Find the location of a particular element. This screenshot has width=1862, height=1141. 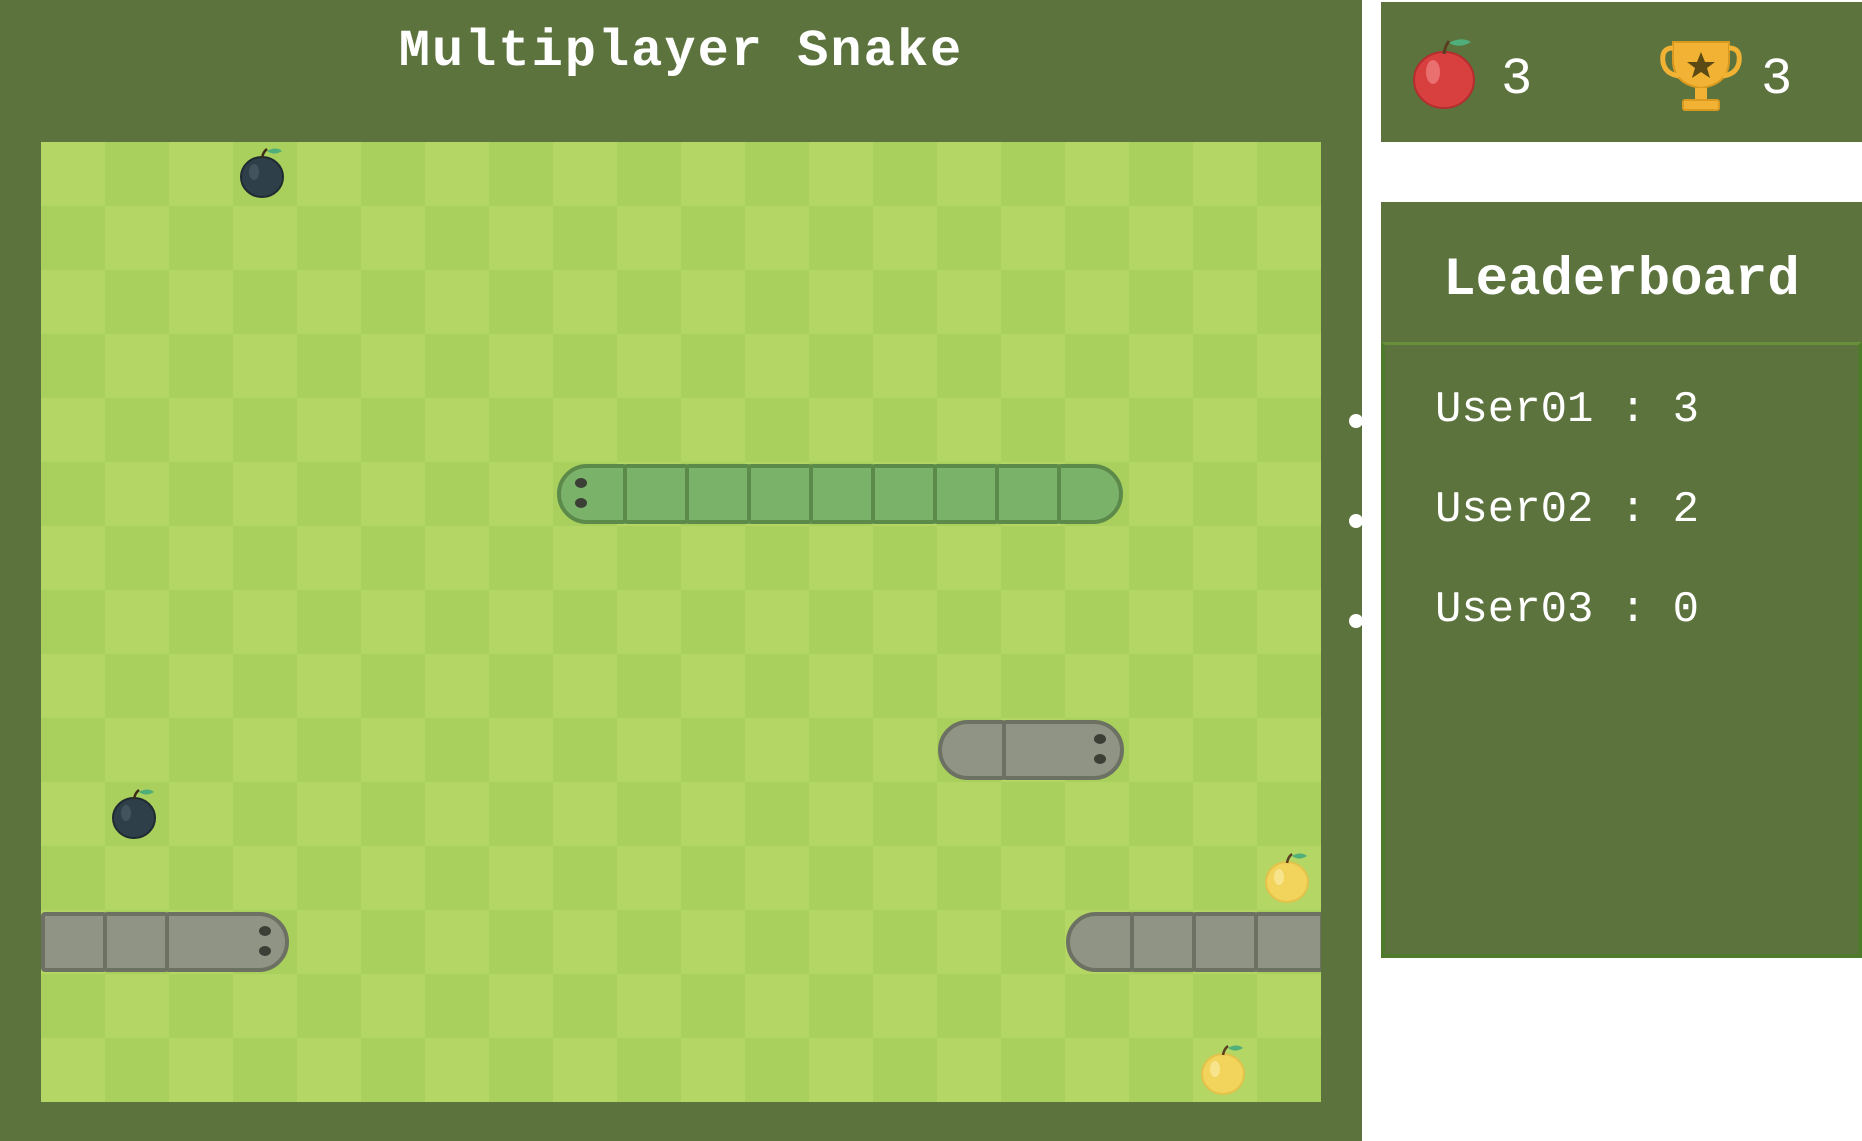

stats-panel: 3 3 is located at coordinates (1621, 72).